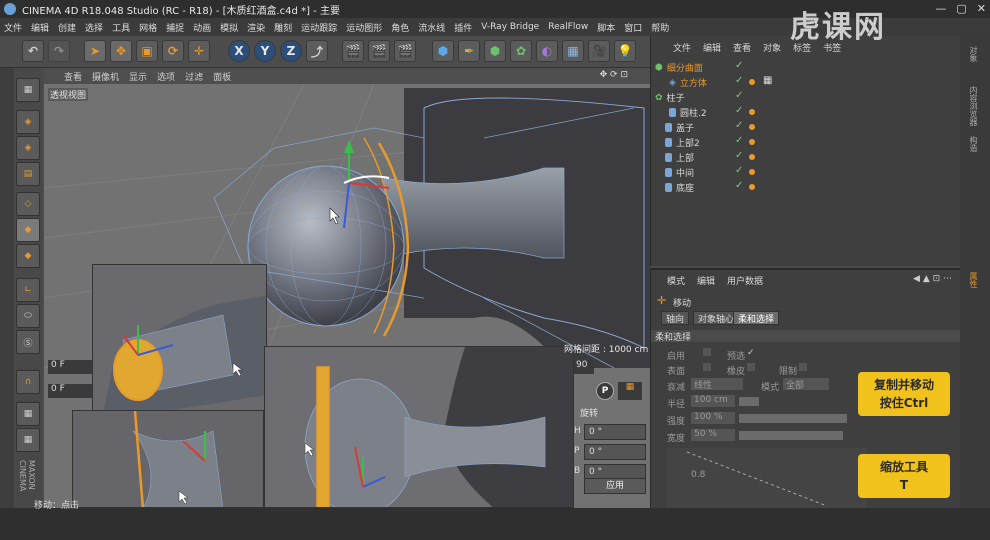  I want to click on menu-create: 创建, so click(67, 27).